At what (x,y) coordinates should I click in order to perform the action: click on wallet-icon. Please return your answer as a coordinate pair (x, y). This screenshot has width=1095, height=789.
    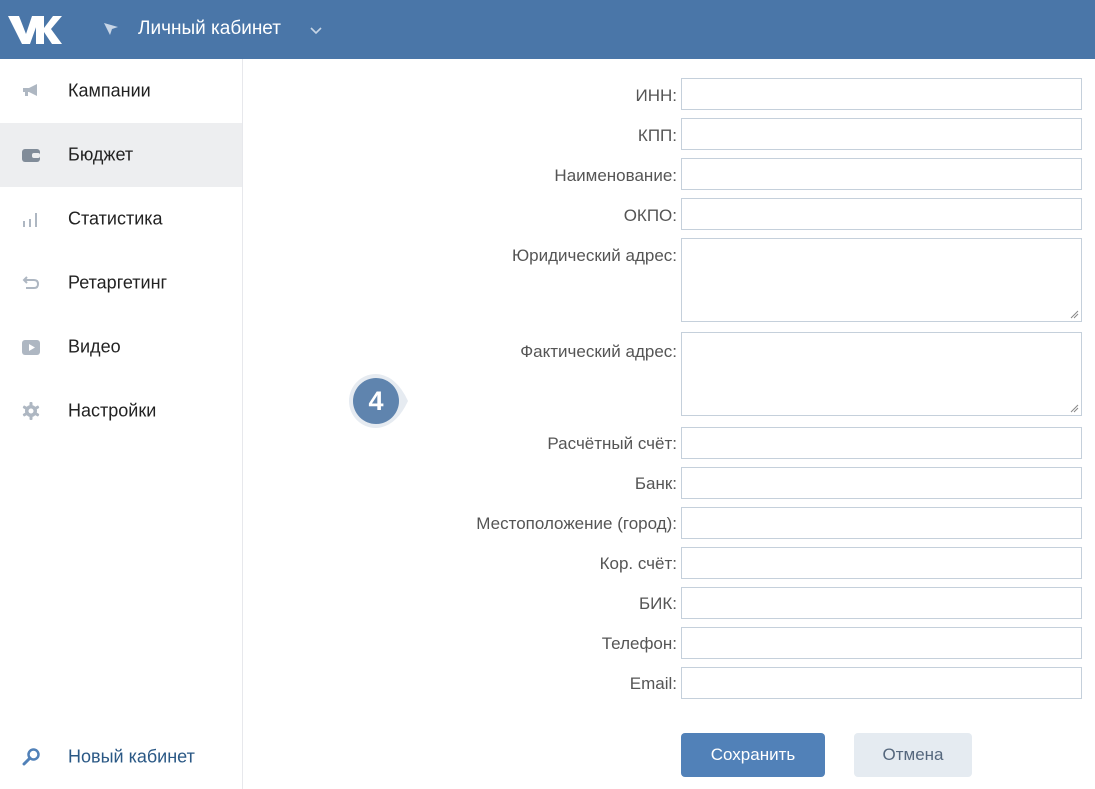
    Looking at the image, I should click on (31, 155).